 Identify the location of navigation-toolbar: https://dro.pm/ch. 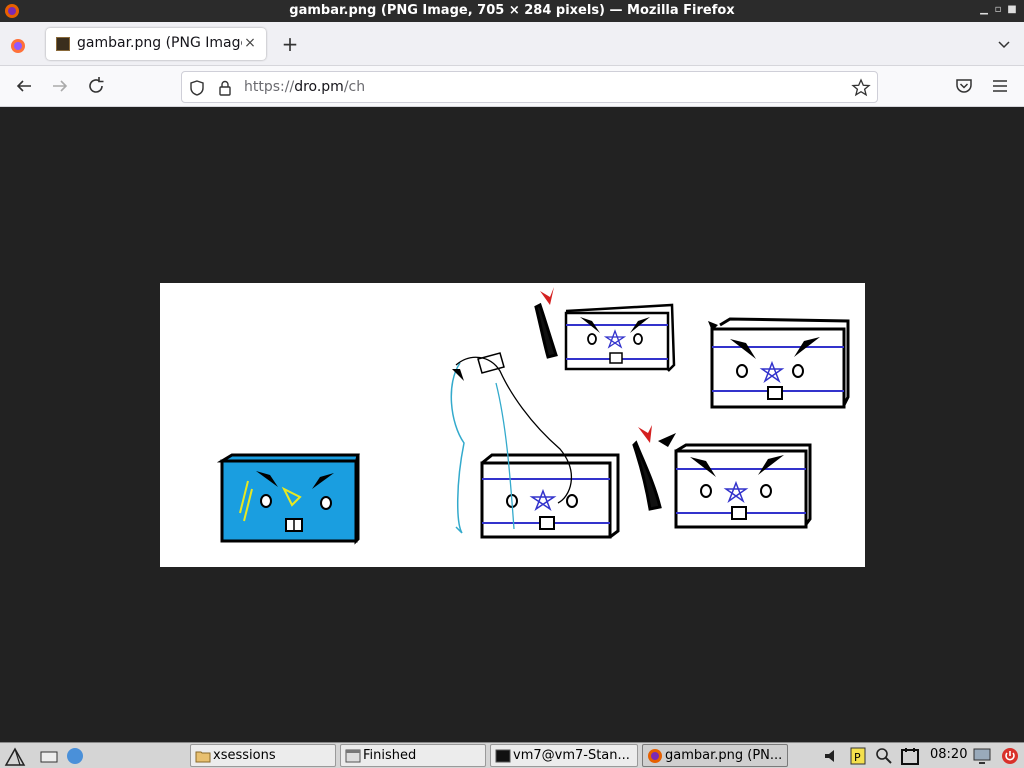
(512, 86).